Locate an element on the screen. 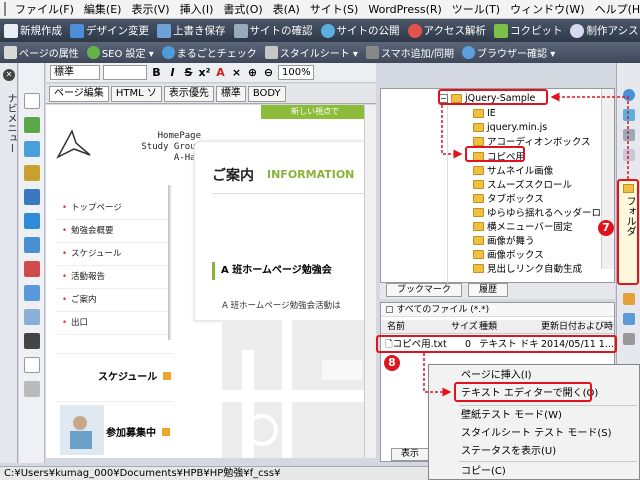  site-publish-button: サイトの公開 is located at coordinates (360, 30).